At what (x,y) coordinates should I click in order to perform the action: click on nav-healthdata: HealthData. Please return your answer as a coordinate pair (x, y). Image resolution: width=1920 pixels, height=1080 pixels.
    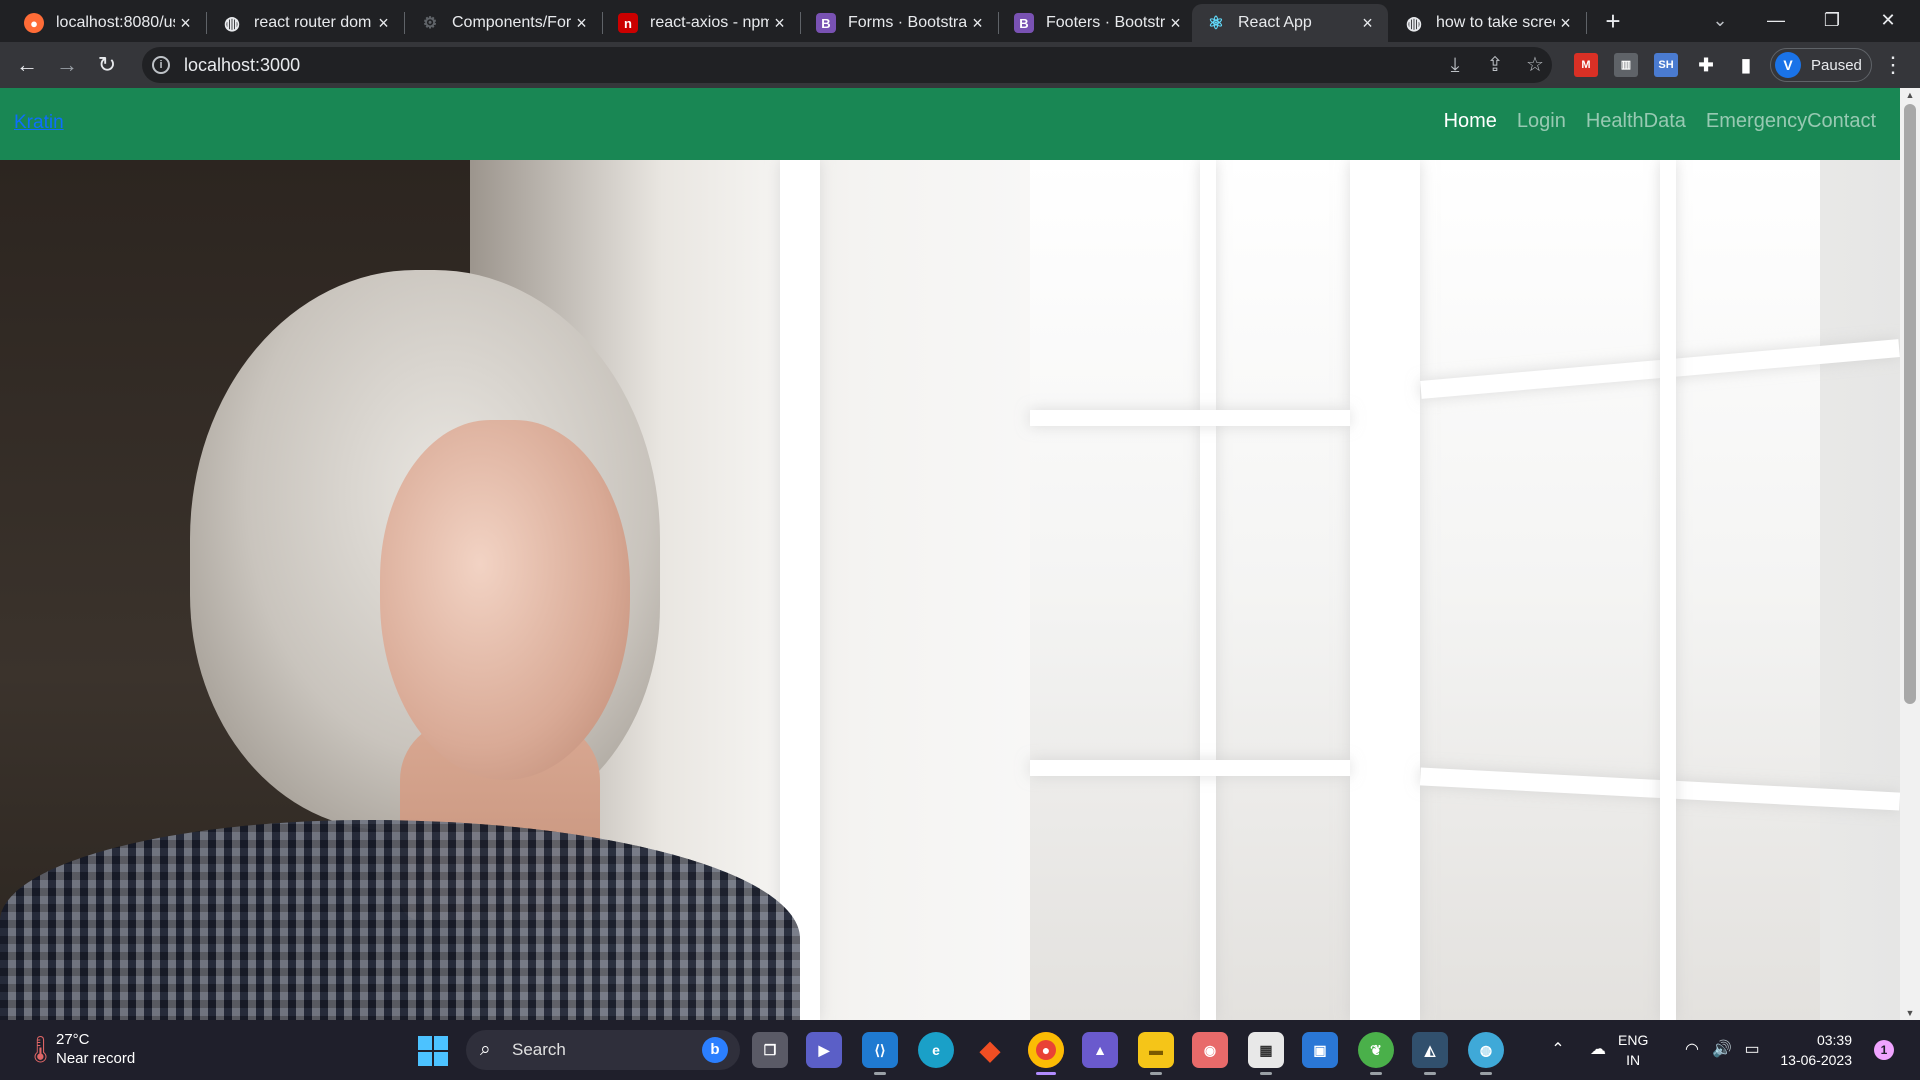
    Looking at the image, I should click on (1636, 121).